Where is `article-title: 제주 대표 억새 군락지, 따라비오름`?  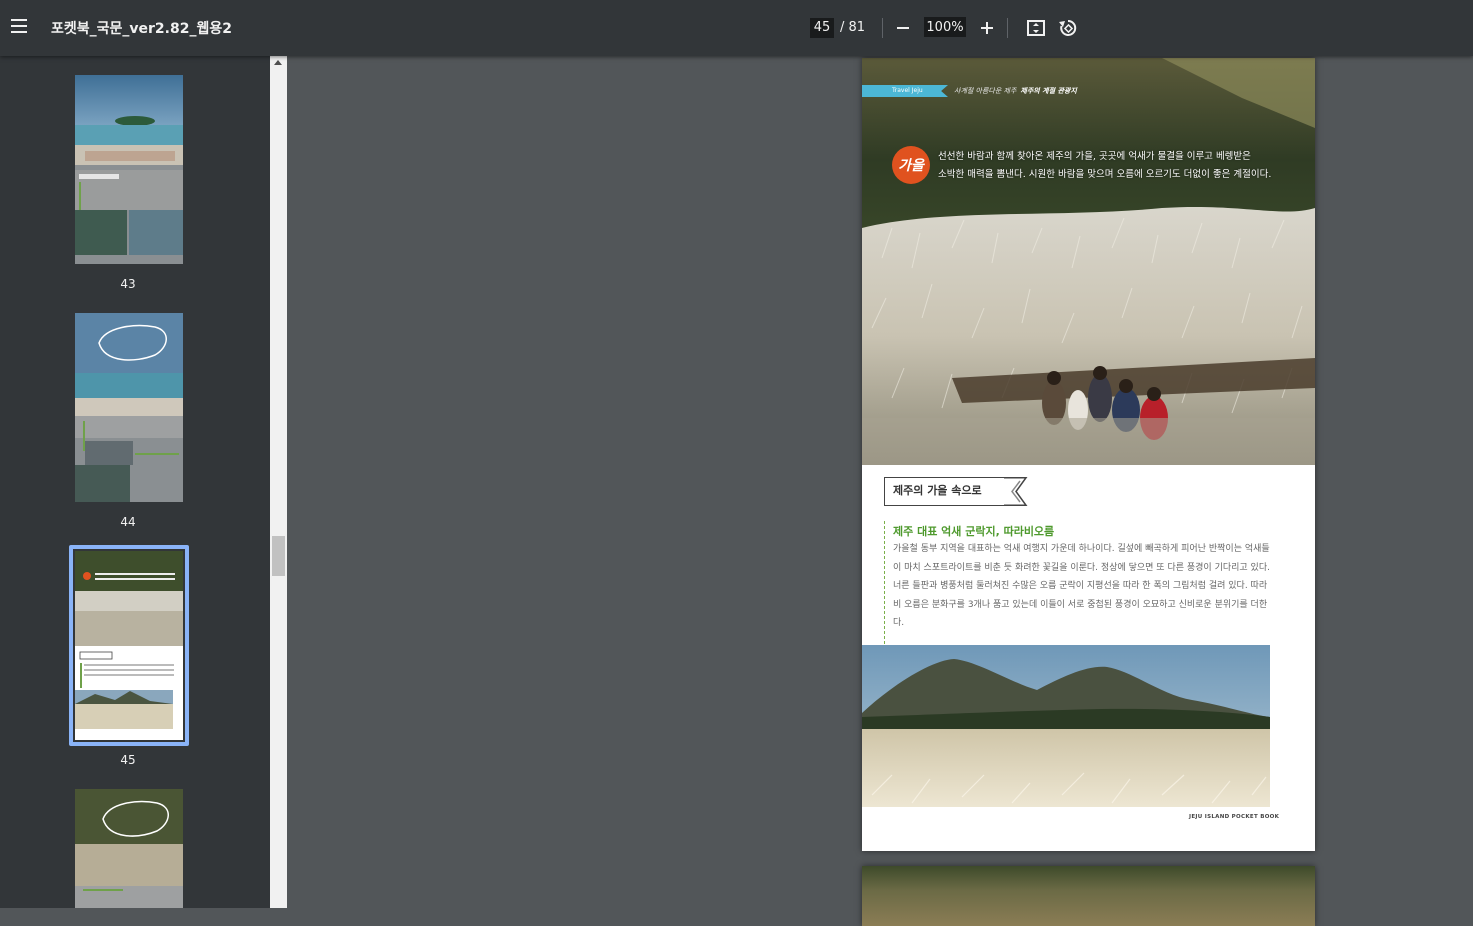 article-title: 제주 대표 억새 군락지, 따라비오름 is located at coordinates (974, 531).